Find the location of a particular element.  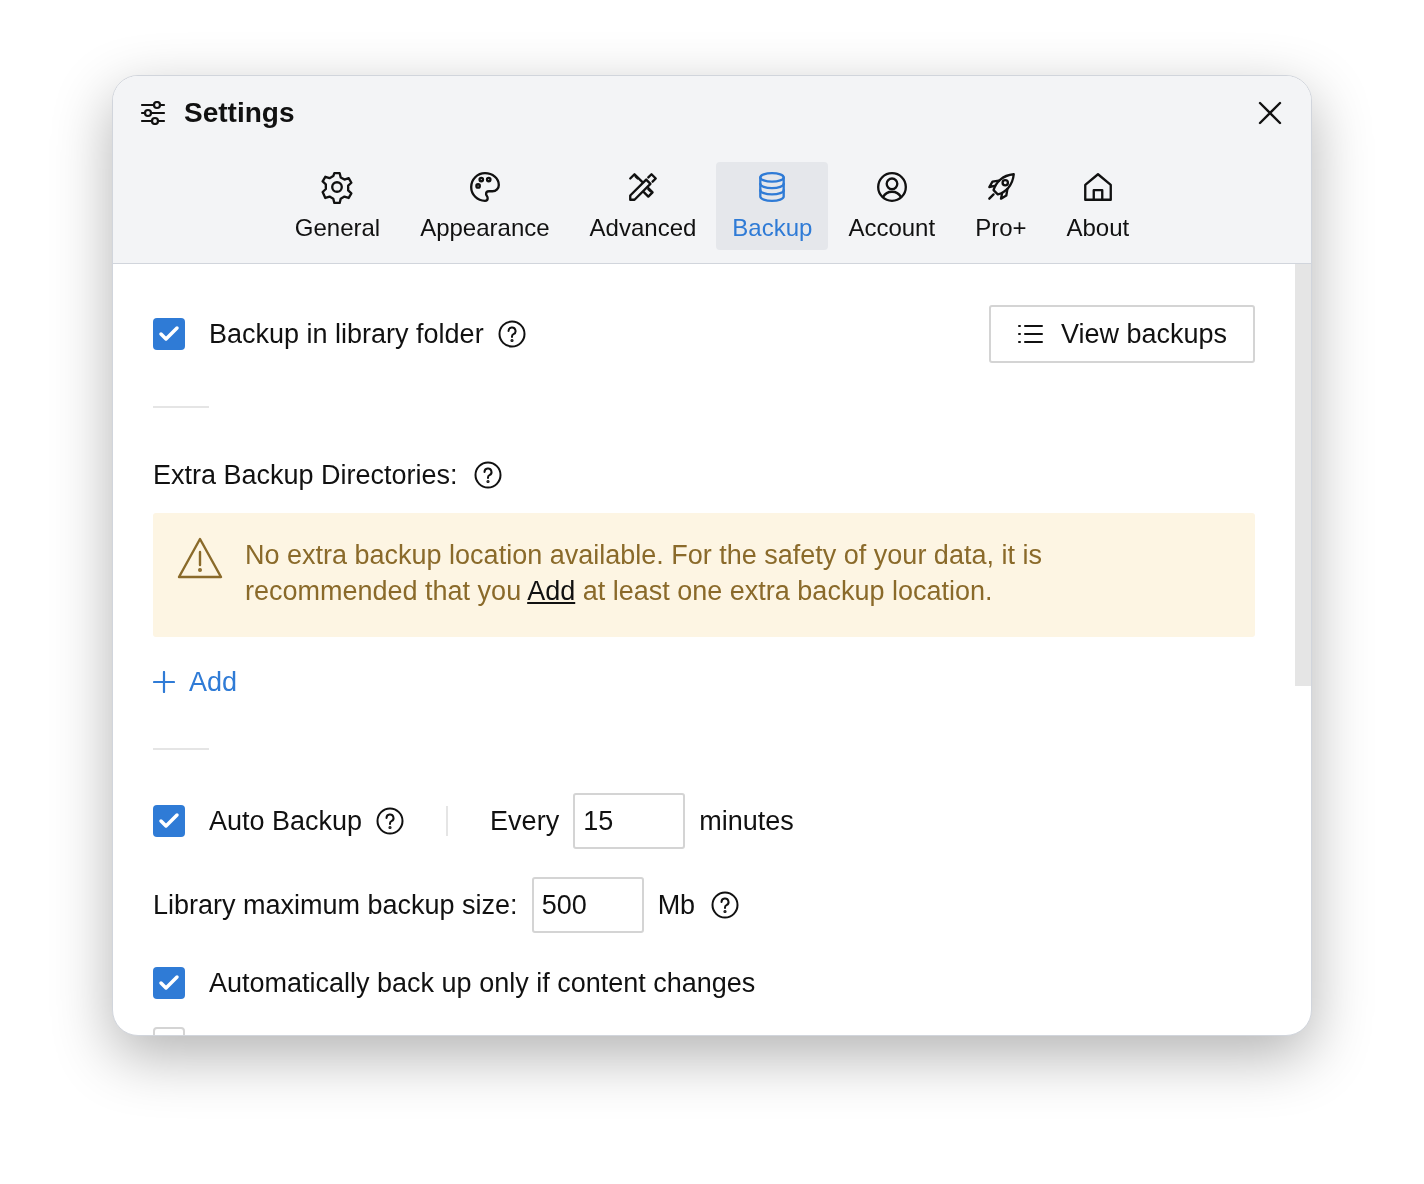

tab: General is located at coordinates (337, 206).